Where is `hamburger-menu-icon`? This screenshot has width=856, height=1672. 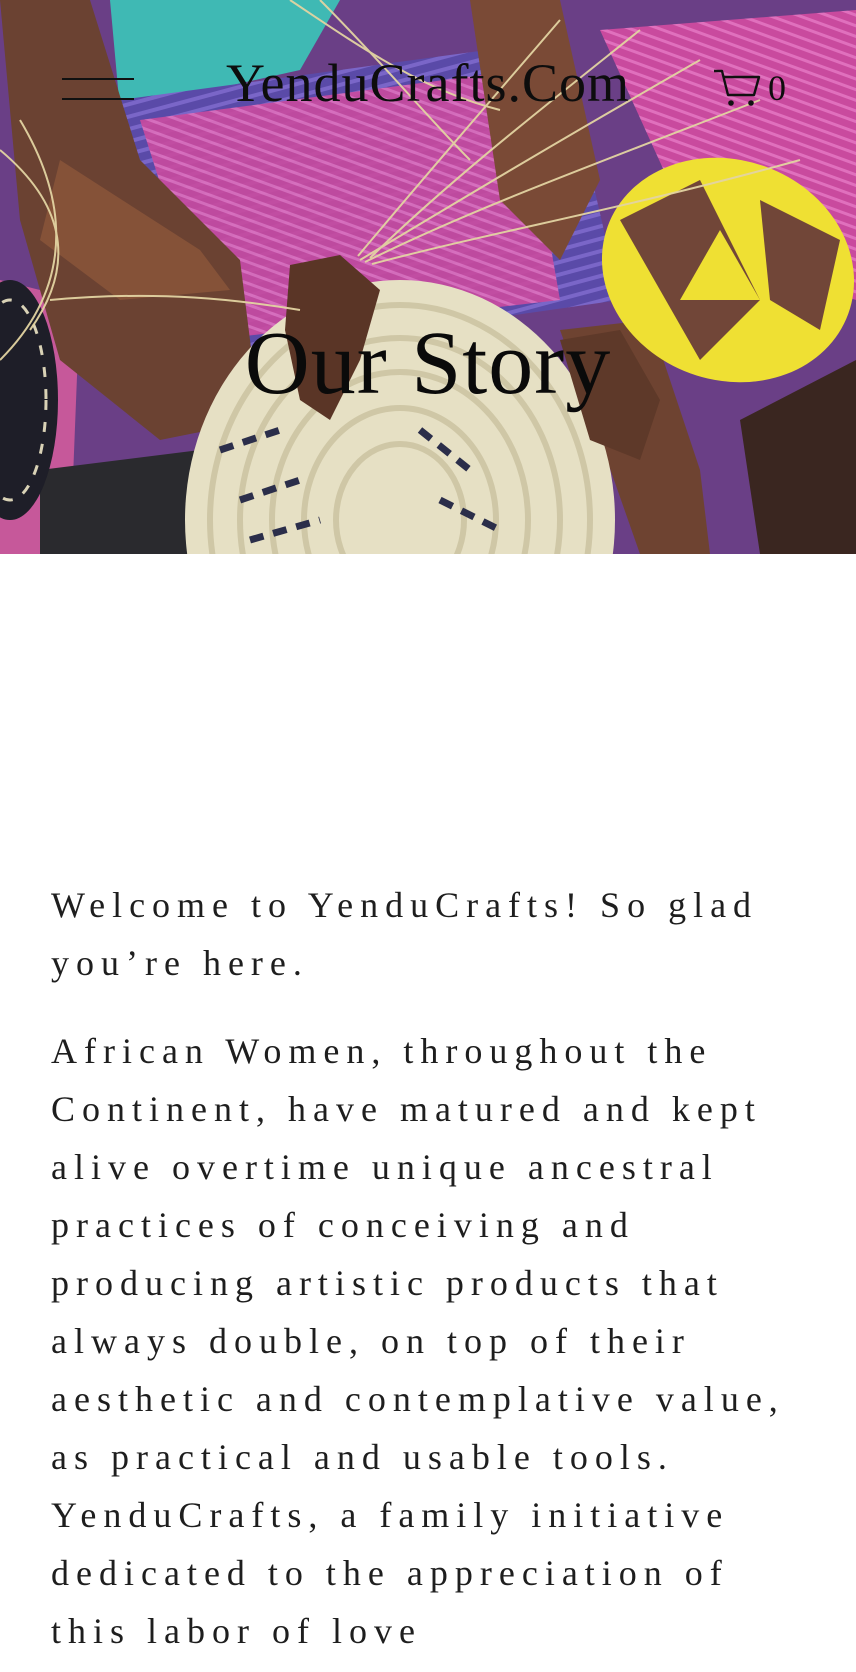 hamburger-menu-icon is located at coordinates (98, 89).